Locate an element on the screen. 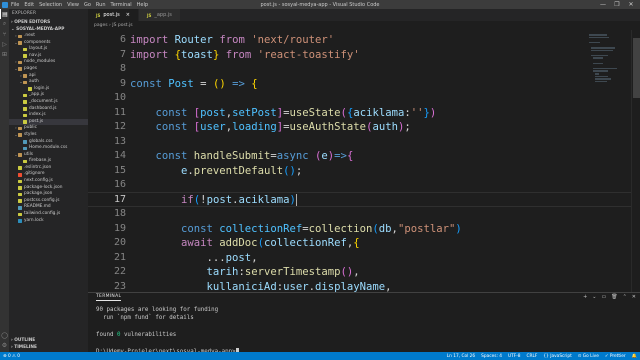  new-terminal-icon: + is located at coordinates (585, 297).